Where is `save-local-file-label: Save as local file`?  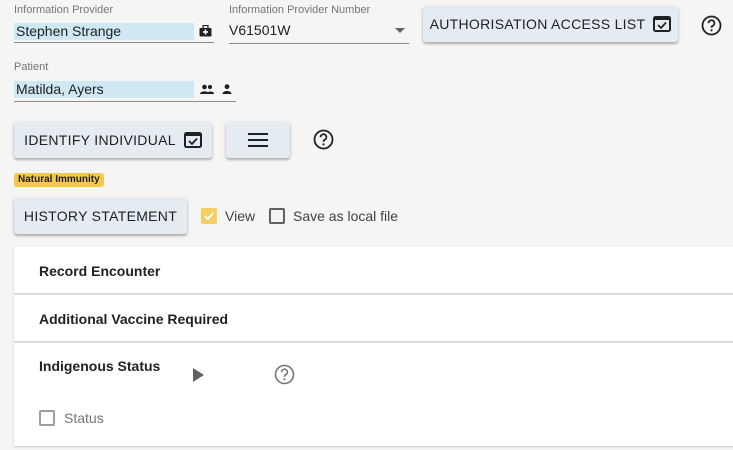 save-local-file-label: Save as local file is located at coordinates (346, 216).